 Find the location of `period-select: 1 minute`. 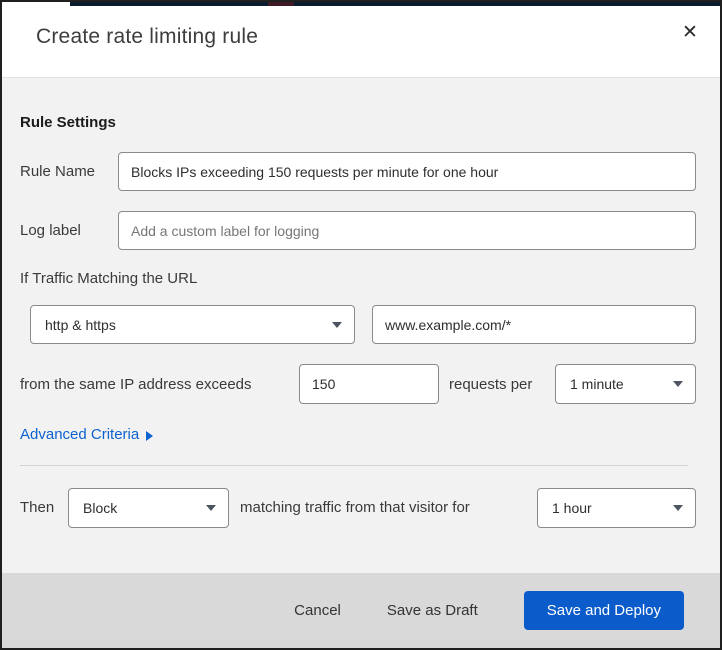

period-select: 1 minute is located at coordinates (625, 384).